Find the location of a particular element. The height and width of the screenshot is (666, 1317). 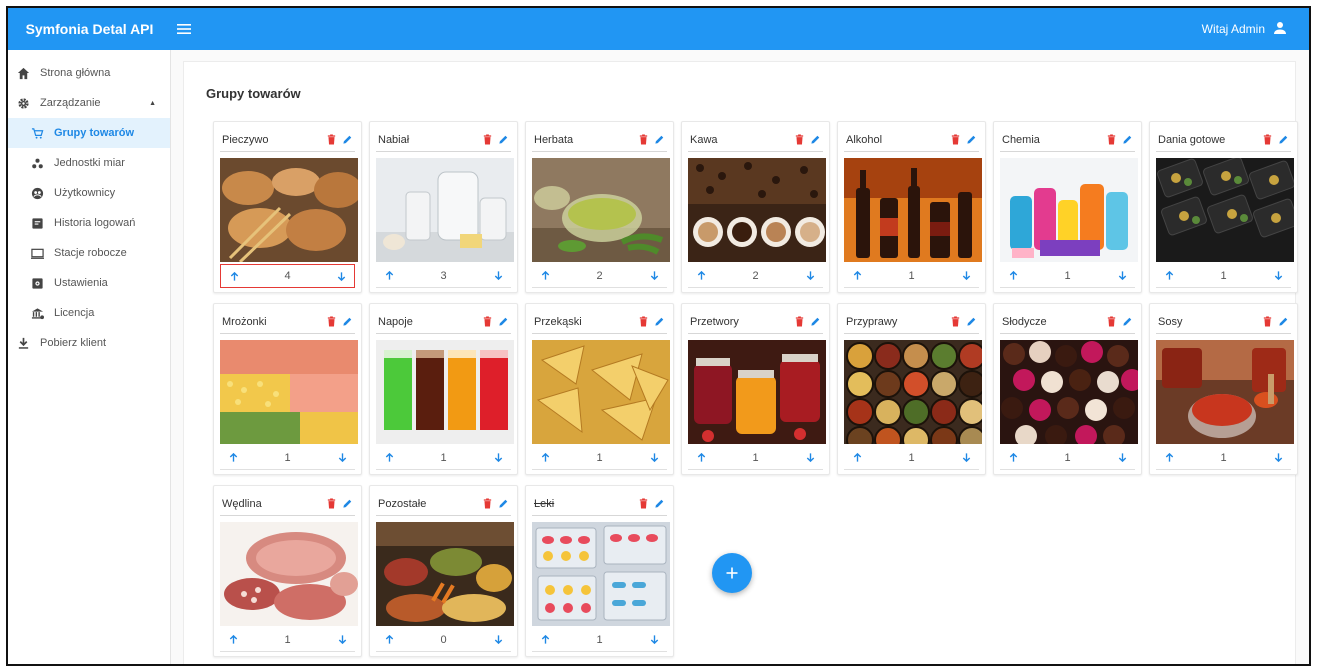

chevron-up-icon: ▲ is located at coordinates (152, 103).